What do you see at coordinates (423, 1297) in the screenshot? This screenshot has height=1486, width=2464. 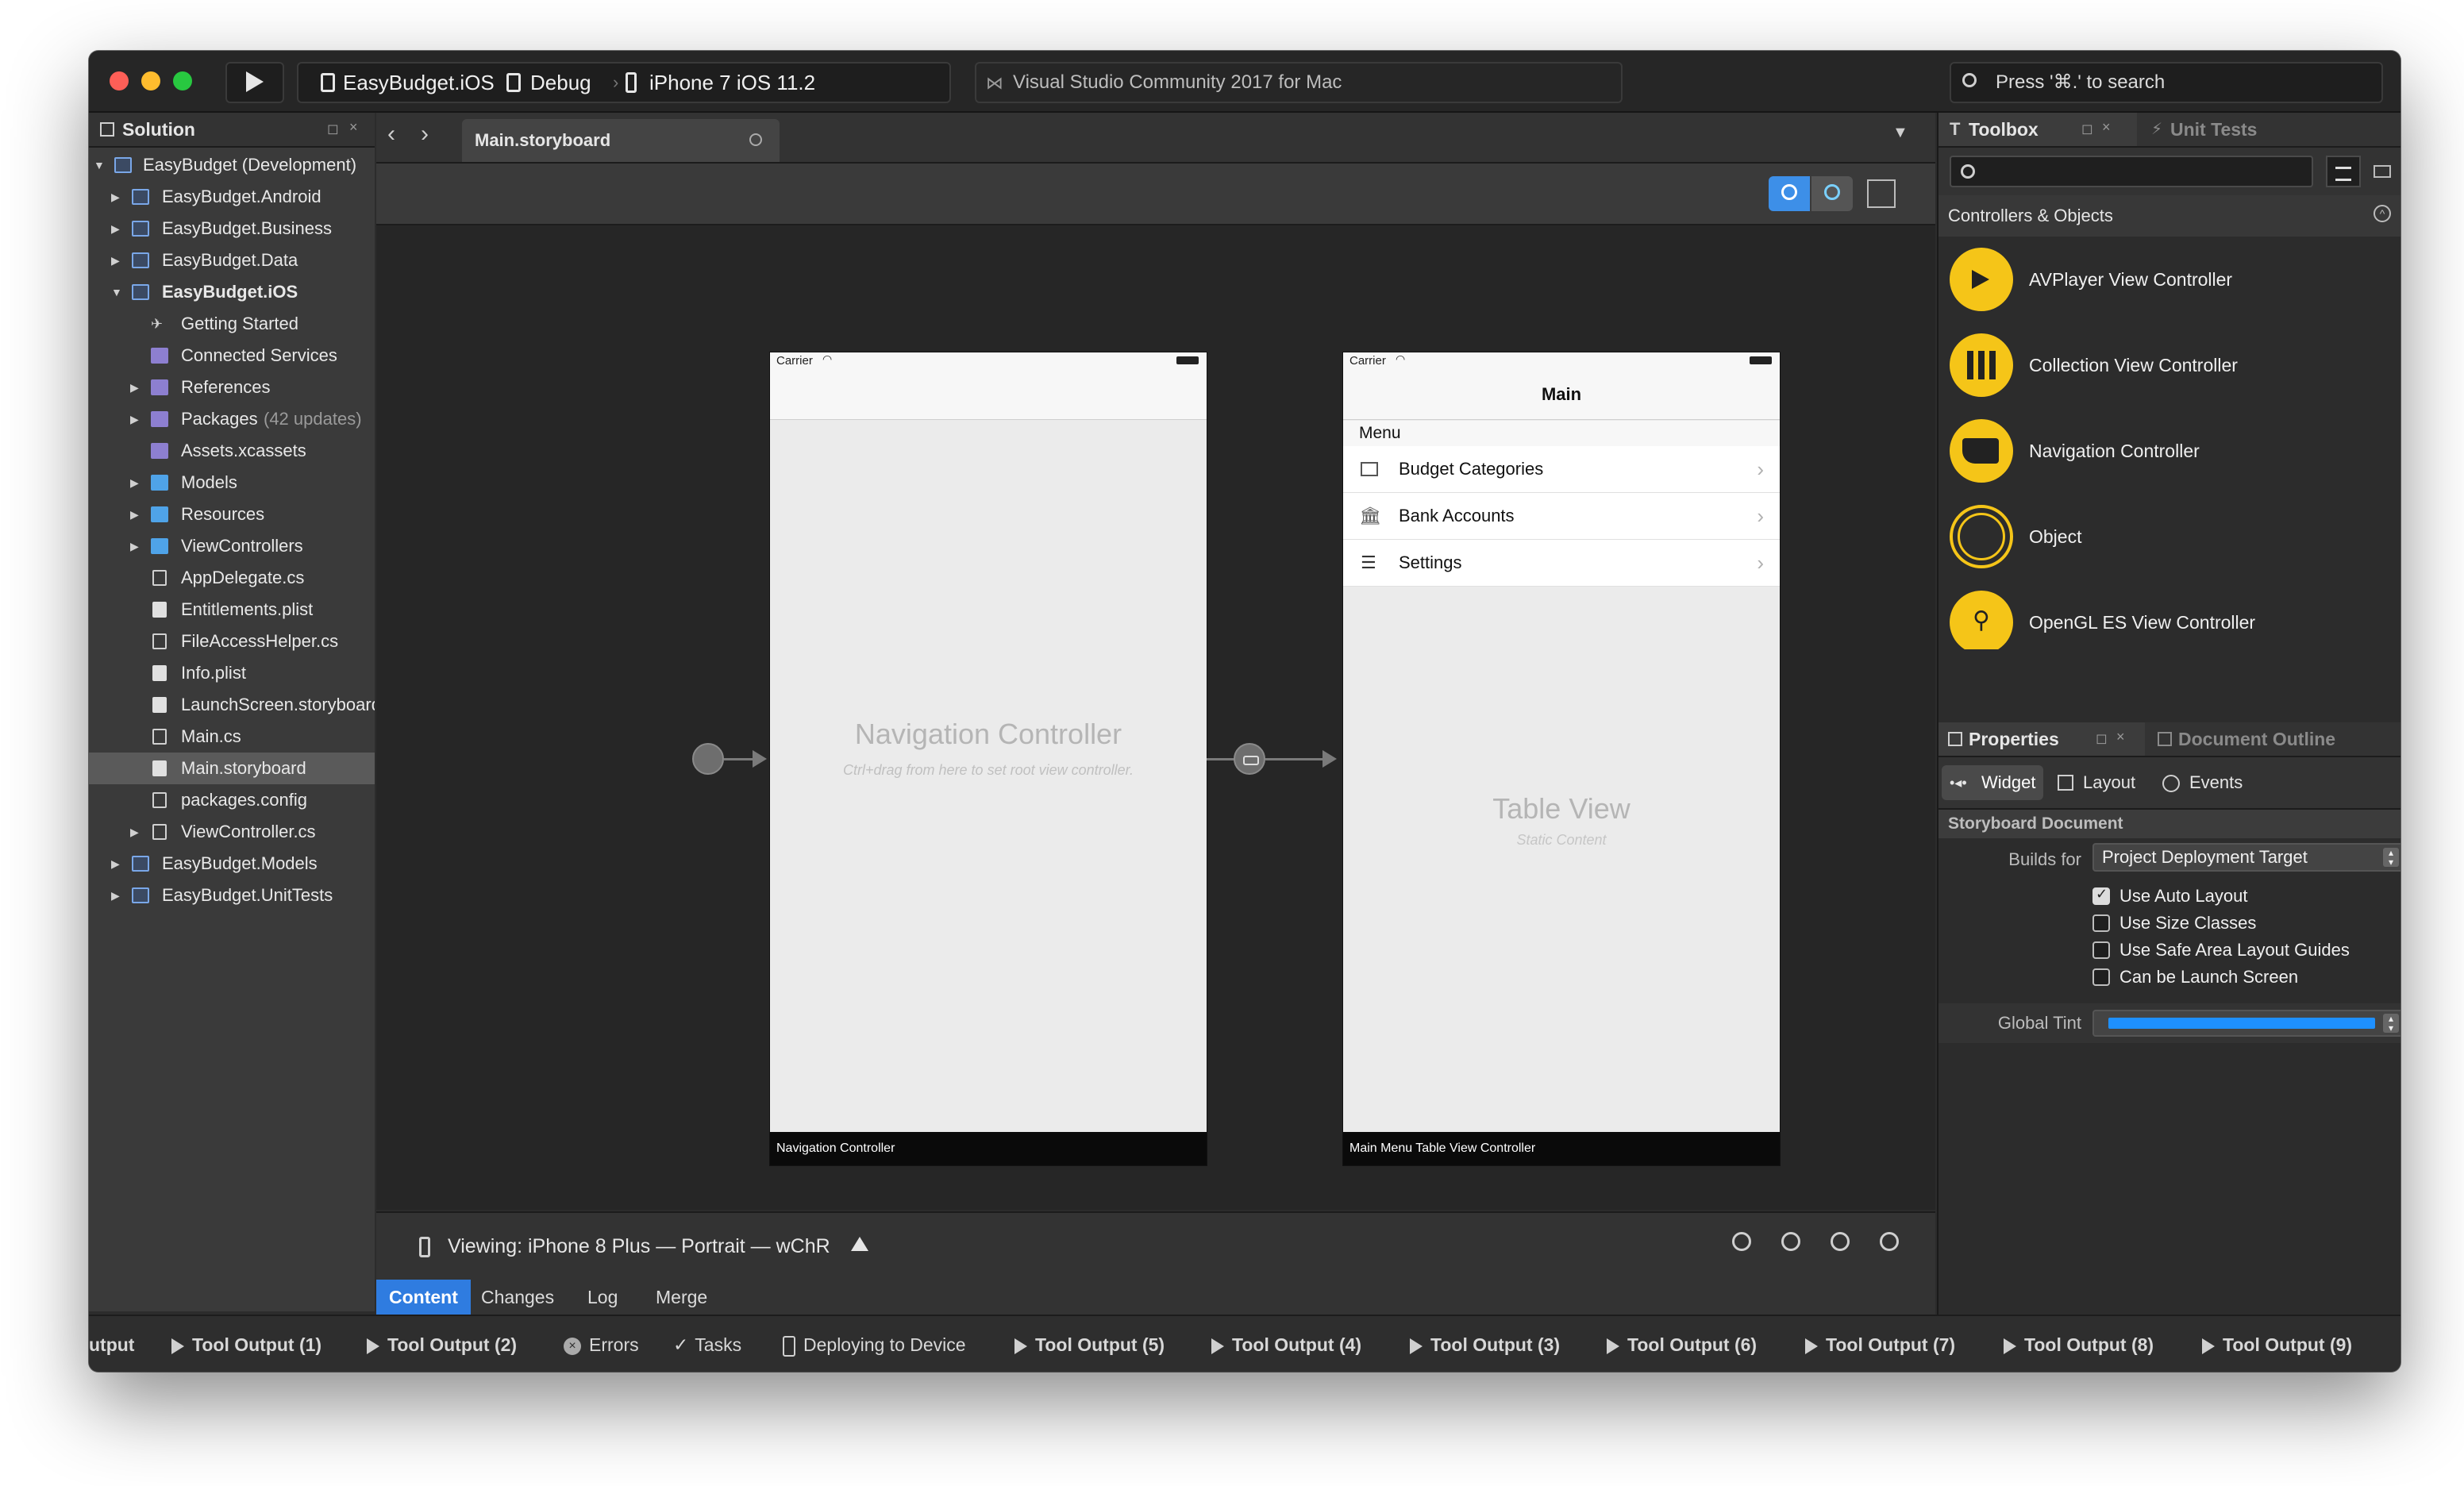 I see `tab-content: Content` at bounding box center [423, 1297].